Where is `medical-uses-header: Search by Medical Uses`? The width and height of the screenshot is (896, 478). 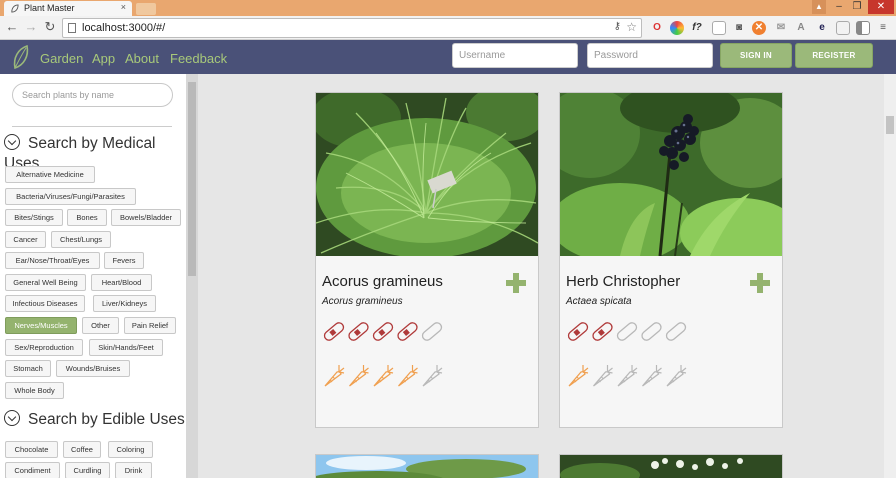 medical-uses-header: Search by Medical Uses is located at coordinates (95, 152).